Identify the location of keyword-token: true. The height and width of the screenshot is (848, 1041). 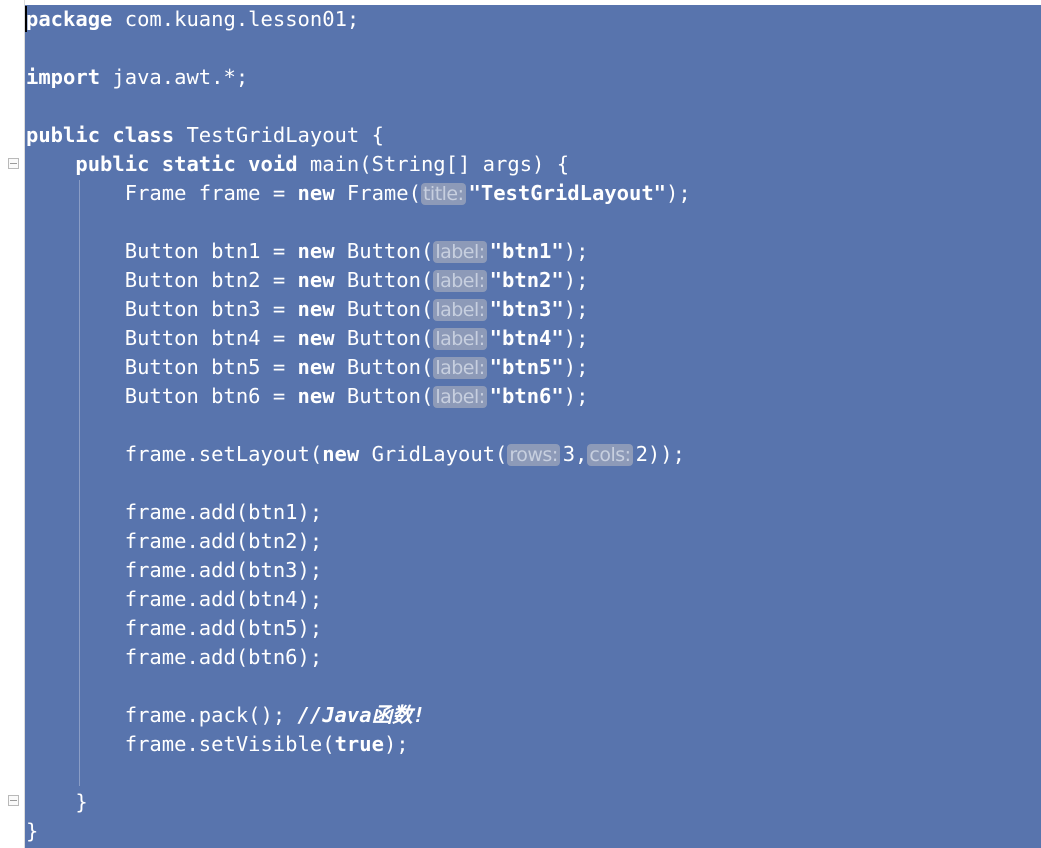
(359, 744).